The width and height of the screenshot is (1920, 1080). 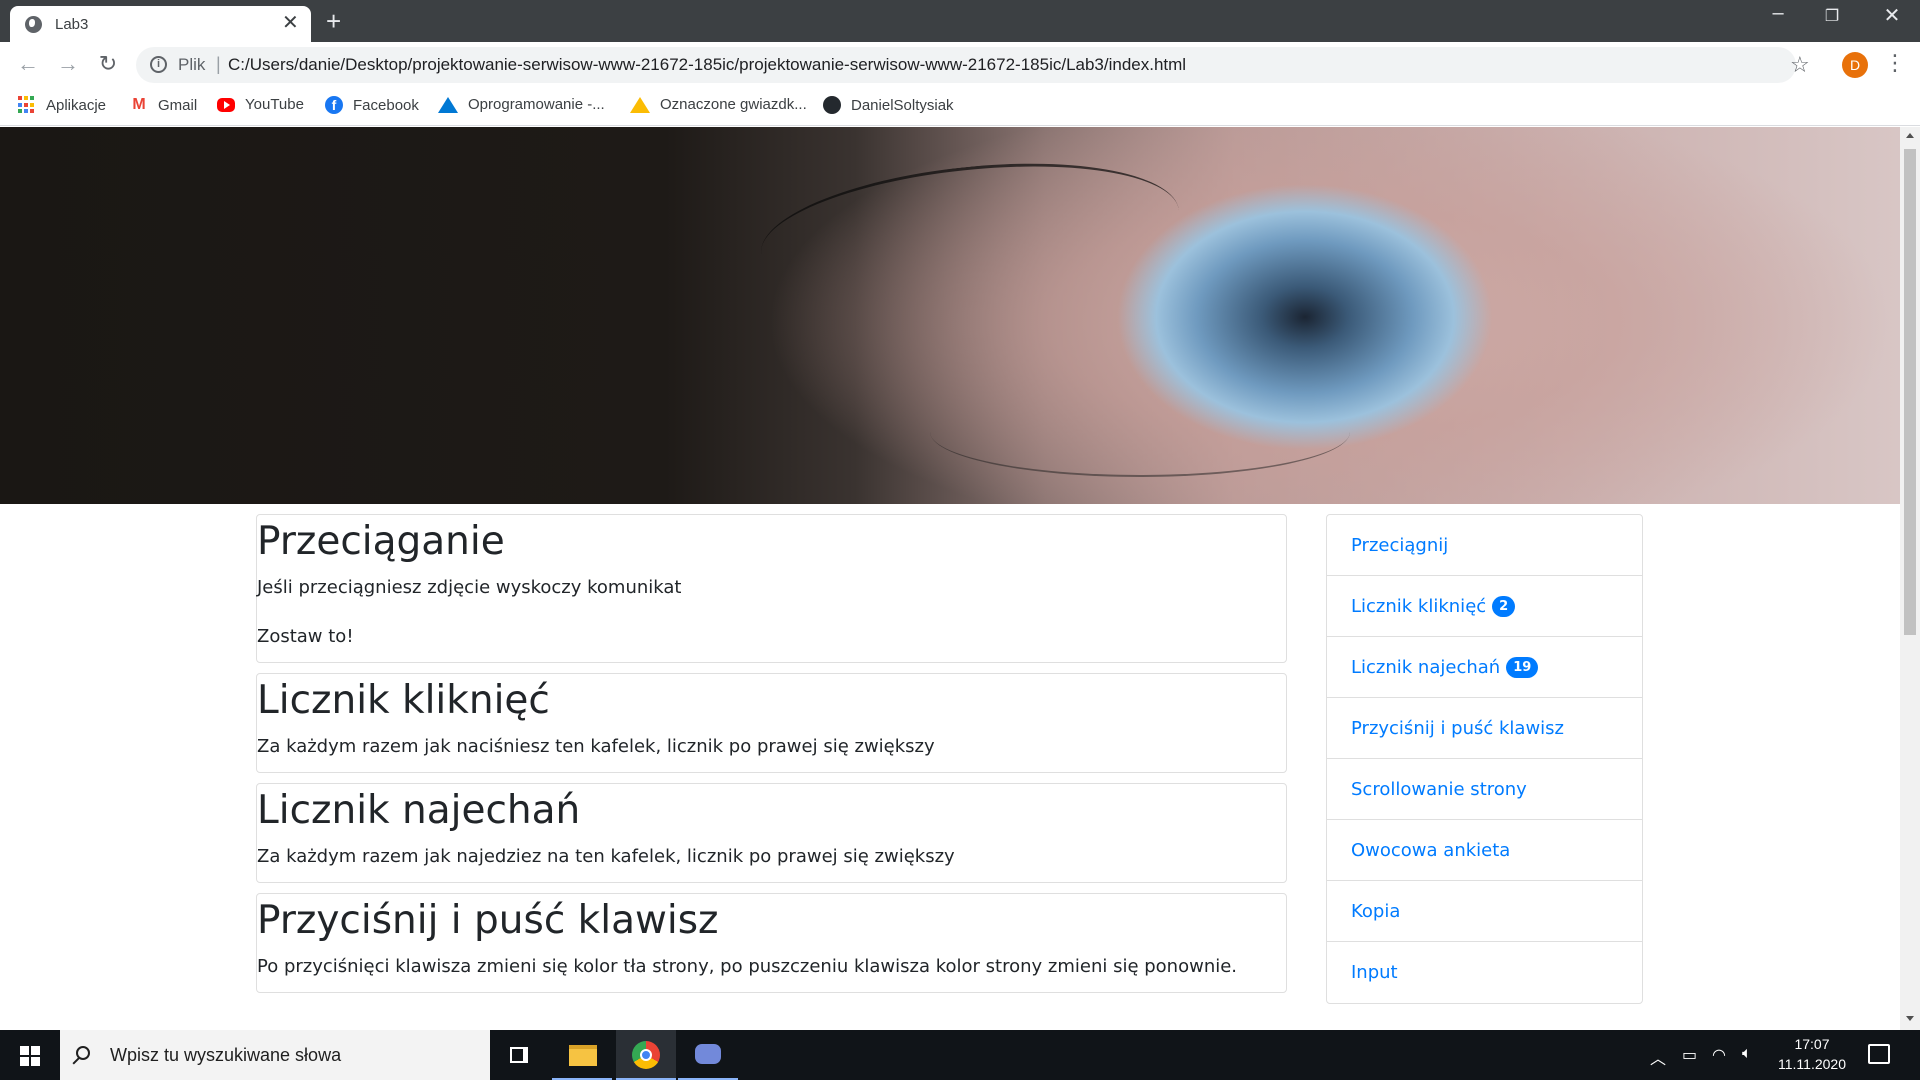 I want to click on browser-menu-icon: ⋮, so click(x=1895, y=63).